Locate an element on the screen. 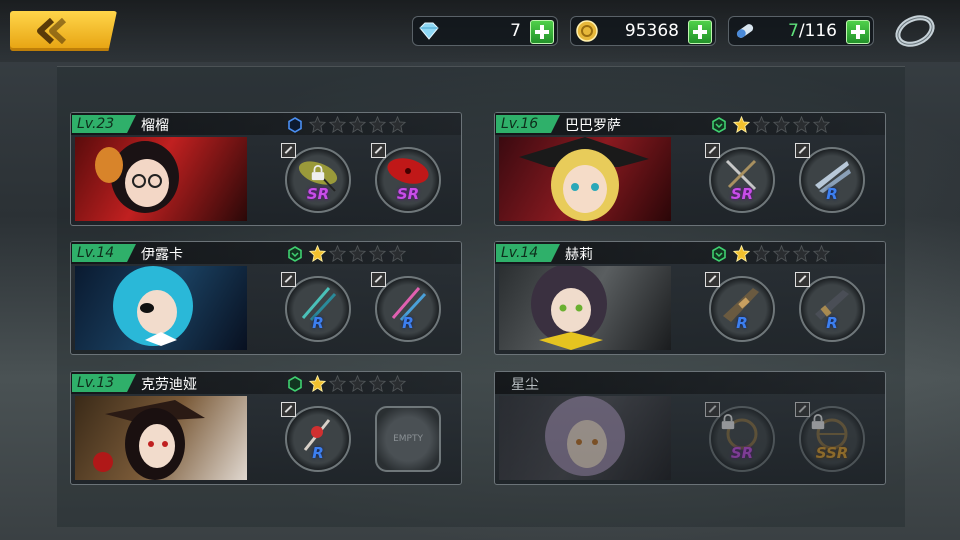  character-card: Lv.14 赫莉 R R is located at coordinates (690, 298).